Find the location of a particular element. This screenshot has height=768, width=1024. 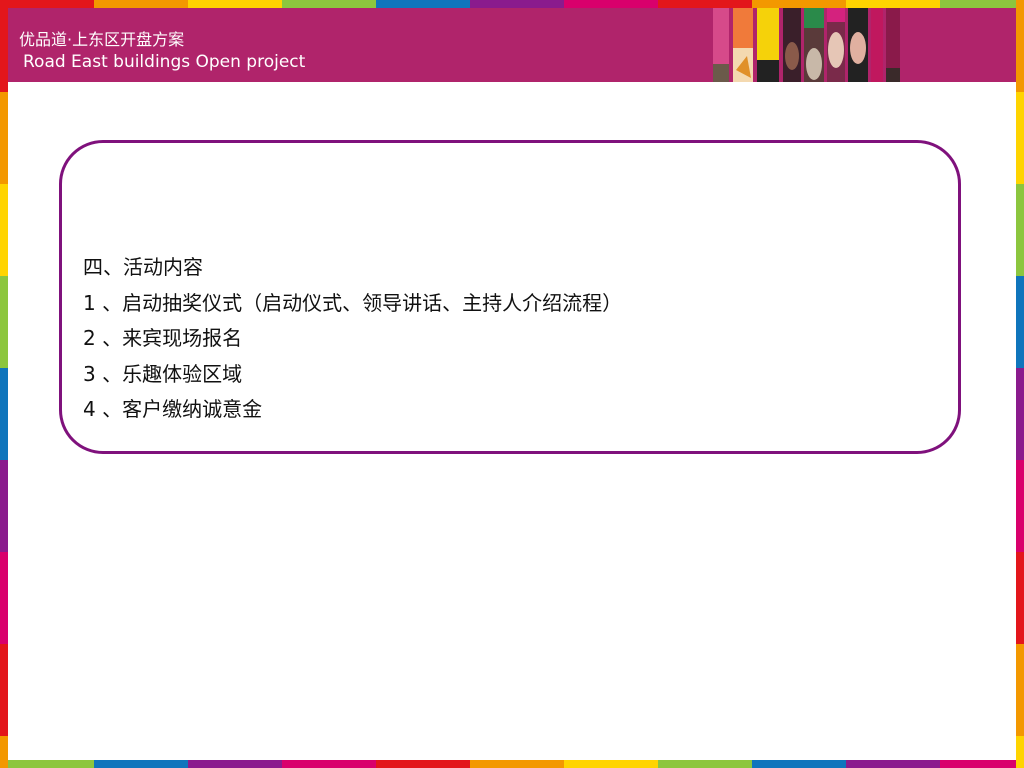

list-item: 1 、启动抽奖仪式（启动仪式、领导讲话、主持人介绍流程） is located at coordinates (353, 302).